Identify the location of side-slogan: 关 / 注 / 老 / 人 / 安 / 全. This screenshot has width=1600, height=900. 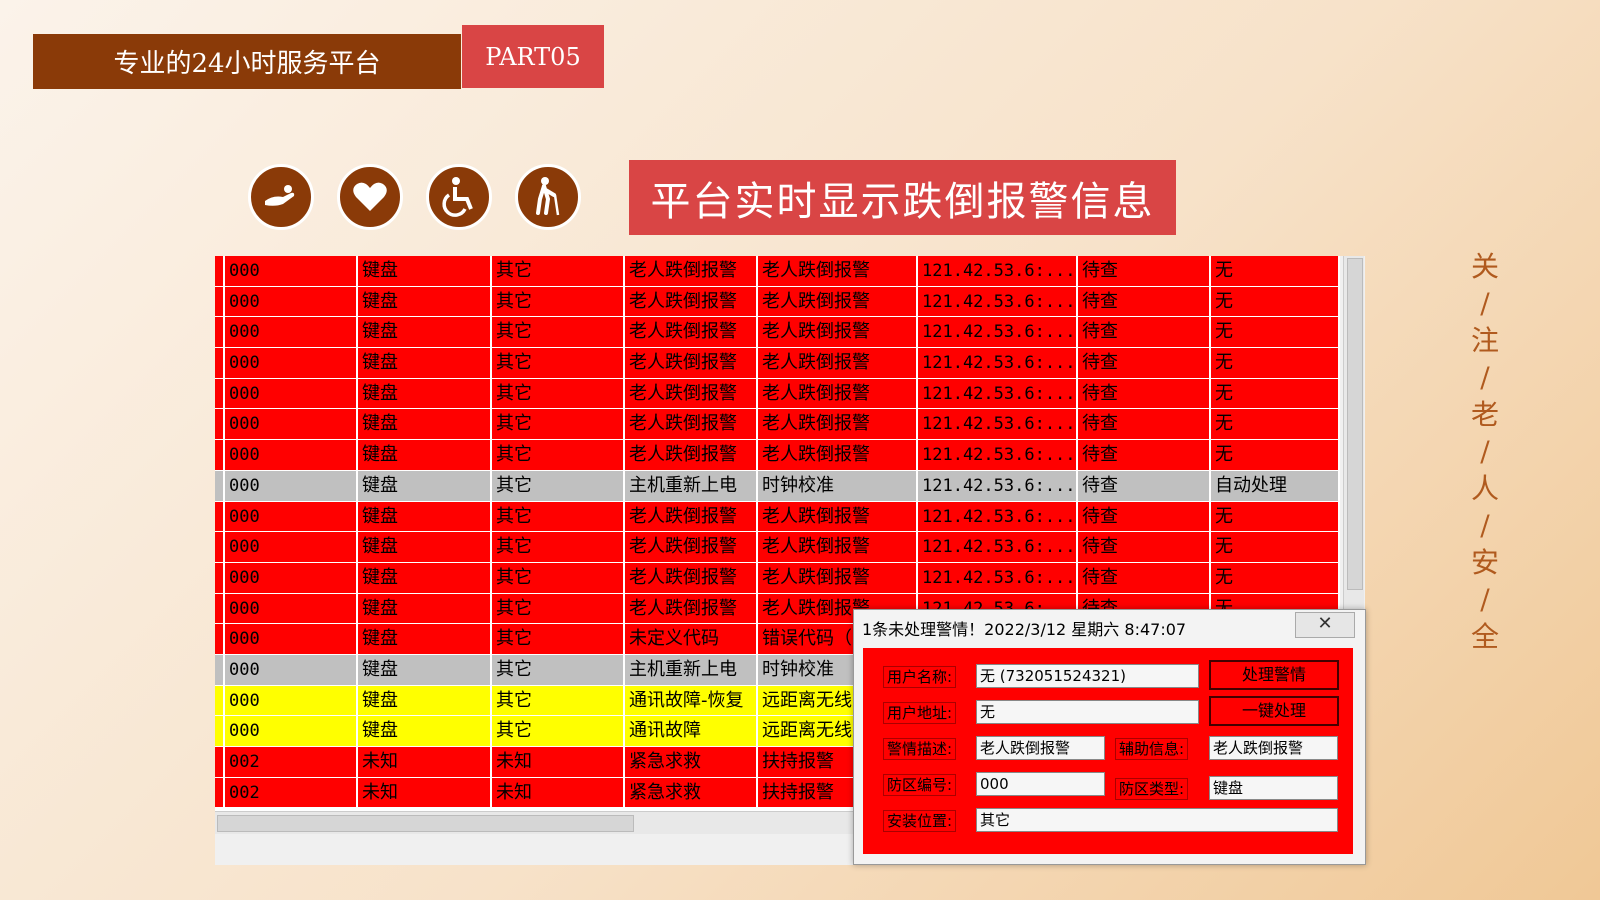
(1485, 451).